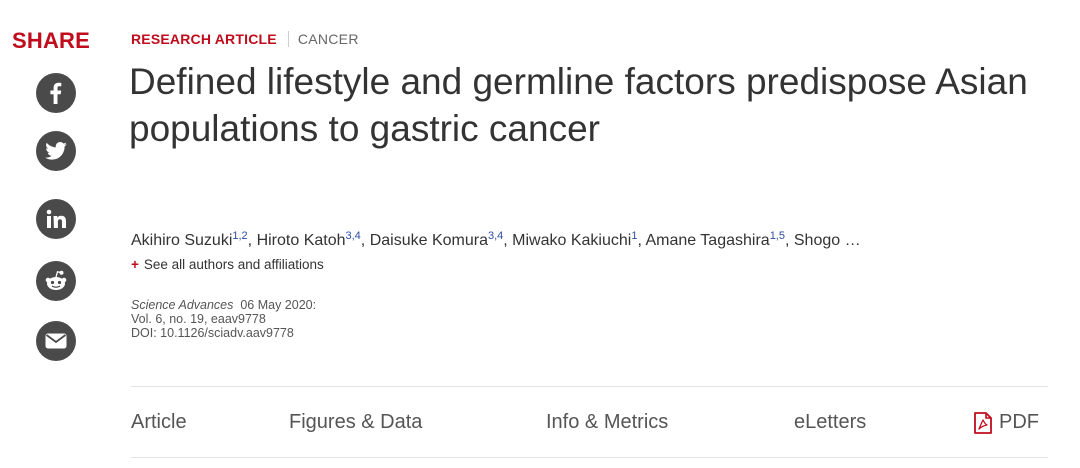 Image resolution: width=1080 pixels, height=468 pixels. I want to click on article-kicker: RESEARCH ARTICLE CANCER, so click(245, 39).